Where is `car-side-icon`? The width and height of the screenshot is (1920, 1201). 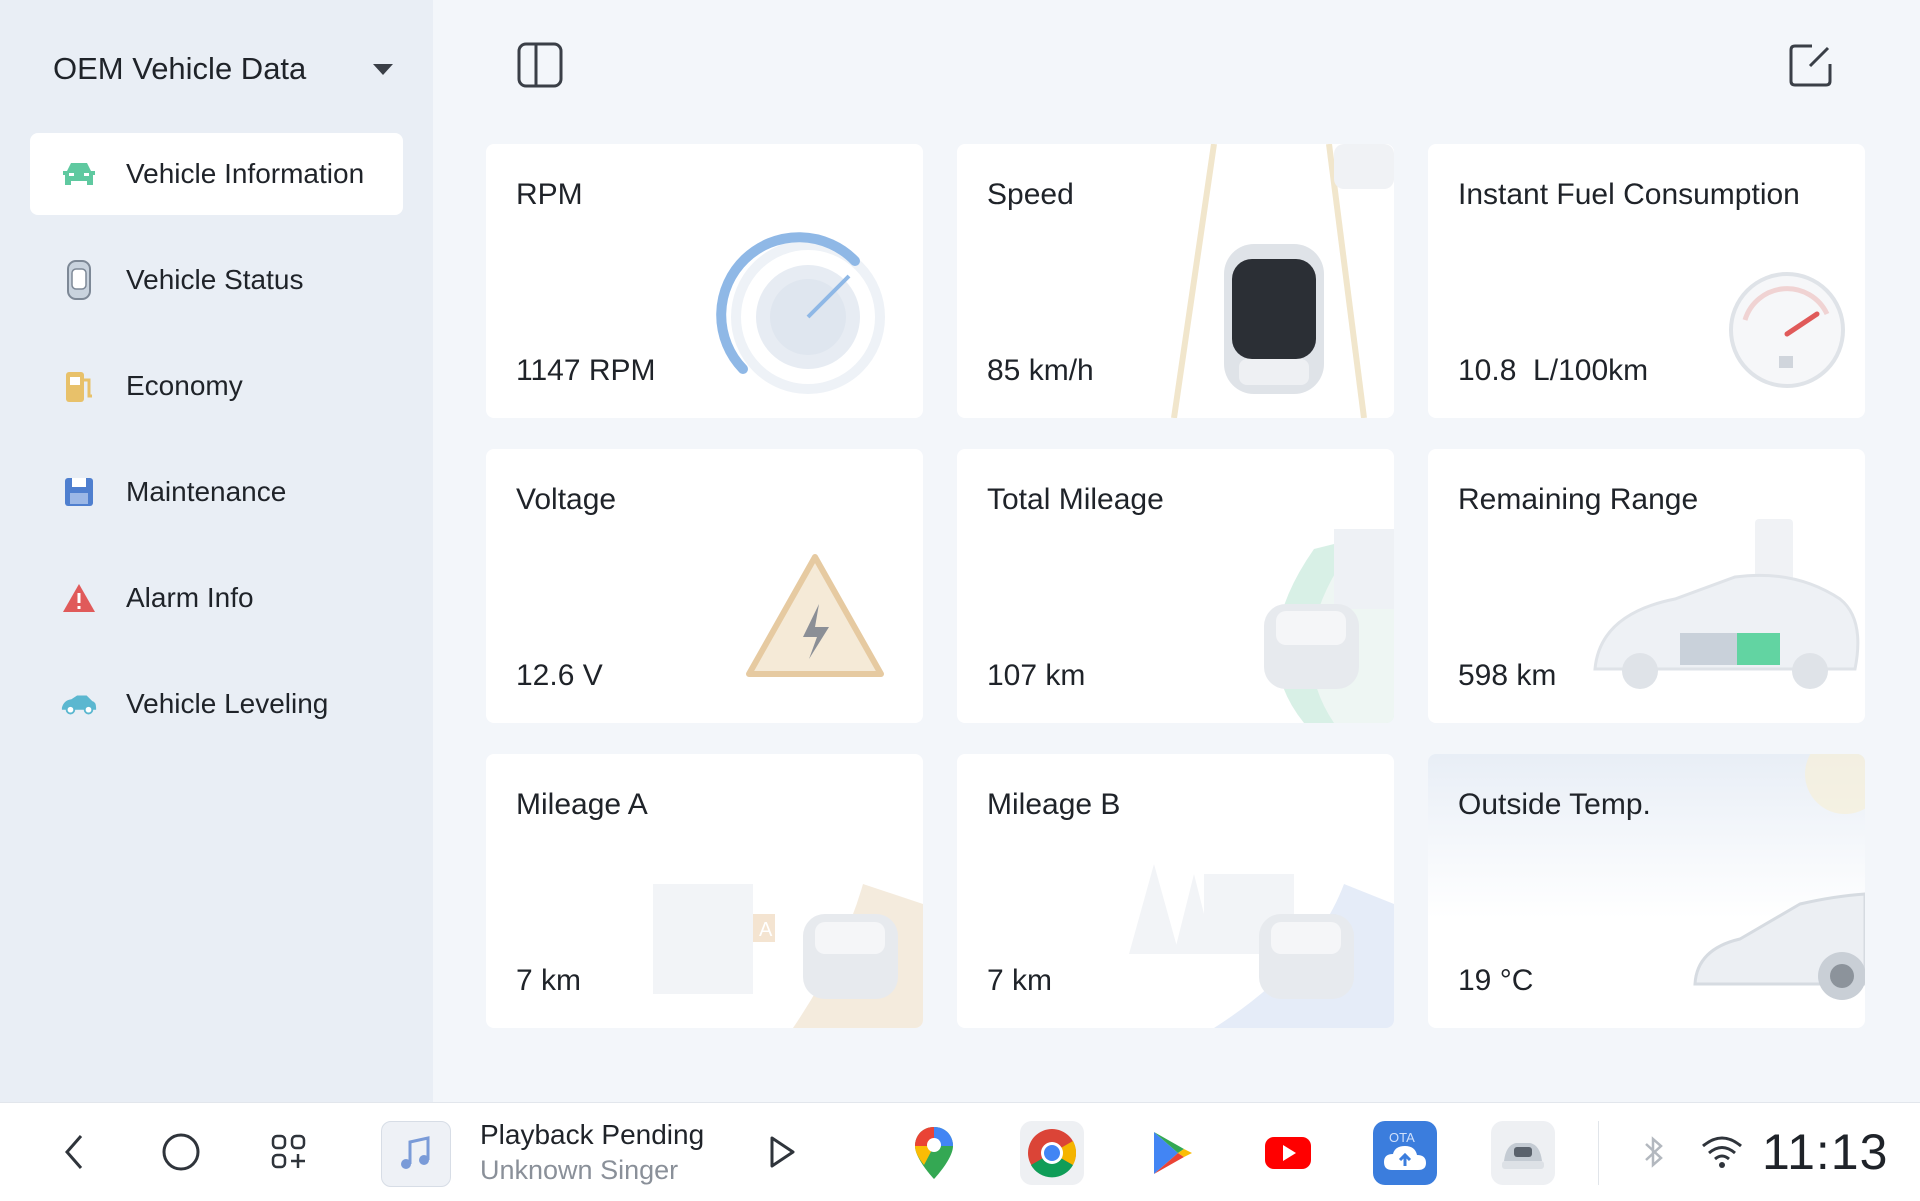 car-side-icon is located at coordinates (79, 704).